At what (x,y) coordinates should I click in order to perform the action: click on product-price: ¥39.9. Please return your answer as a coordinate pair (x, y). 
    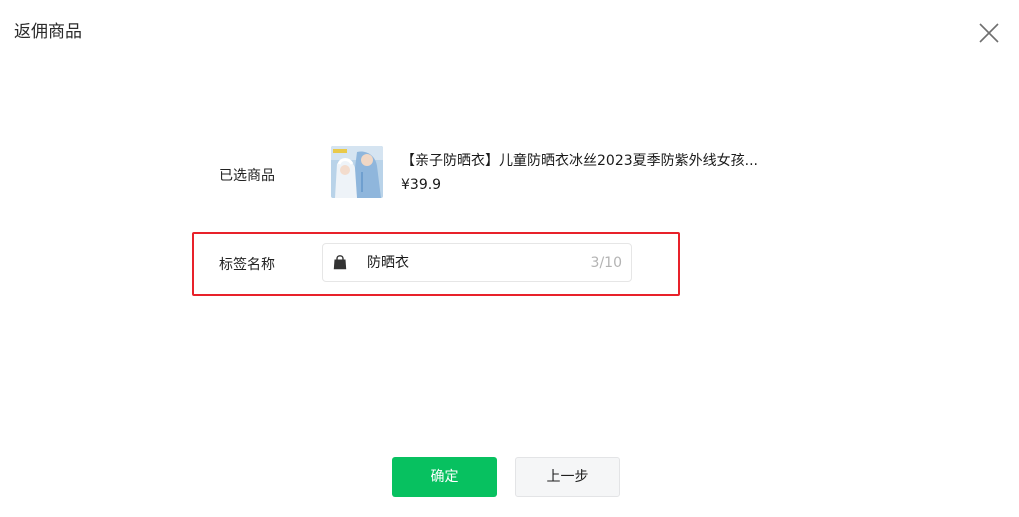
    Looking at the image, I should click on (421, 185).